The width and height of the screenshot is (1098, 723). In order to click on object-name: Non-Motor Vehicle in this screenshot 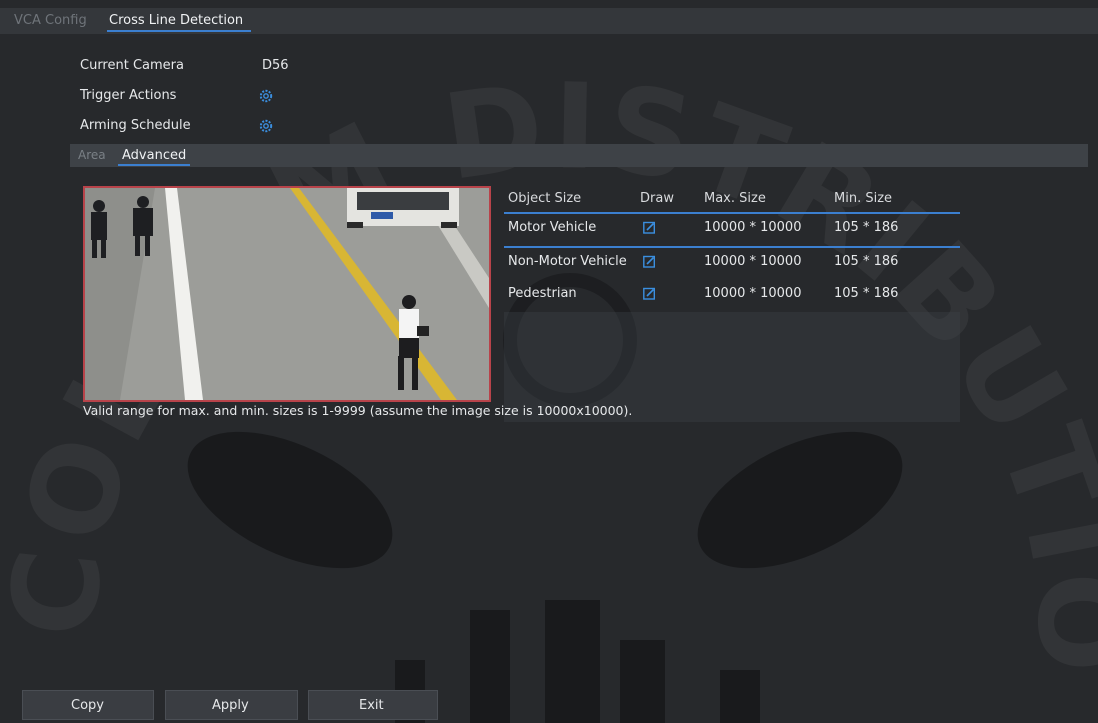, I will do `click(567, 261)`.